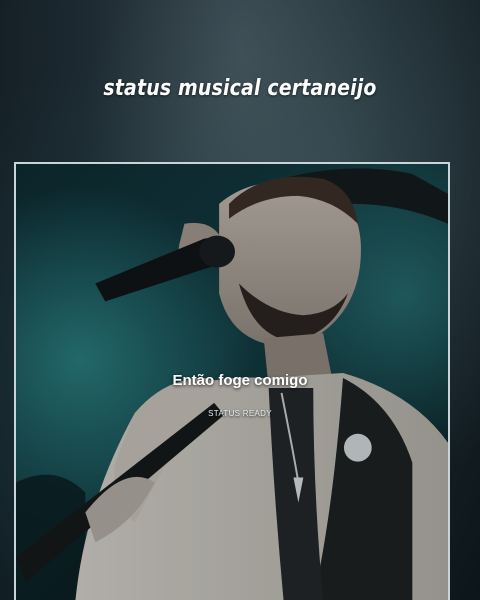  Describe the element at coordinates (240, 88) in the screenshot. I see `page-title: status musical certaneijo` at that location.